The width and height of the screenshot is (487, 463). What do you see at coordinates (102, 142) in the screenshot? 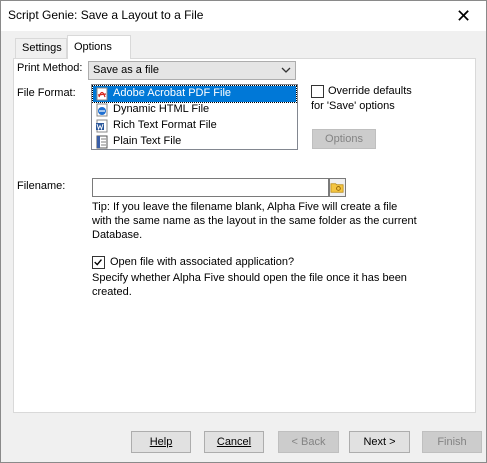
I see `text-file-icon` at bounding box center [102, 142].